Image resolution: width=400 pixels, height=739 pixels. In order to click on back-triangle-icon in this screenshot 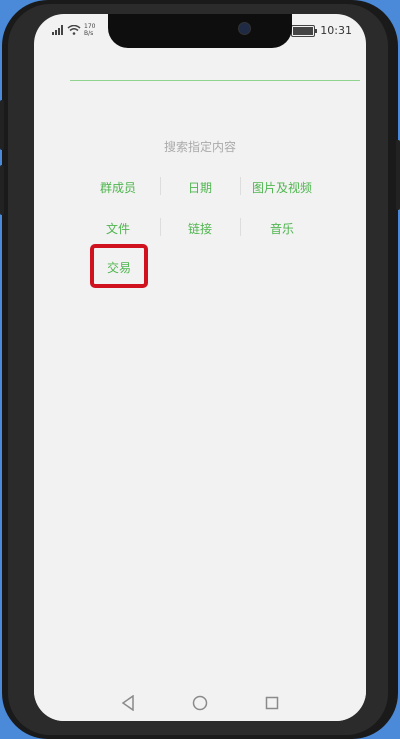, I will do `click(127, 703)`.